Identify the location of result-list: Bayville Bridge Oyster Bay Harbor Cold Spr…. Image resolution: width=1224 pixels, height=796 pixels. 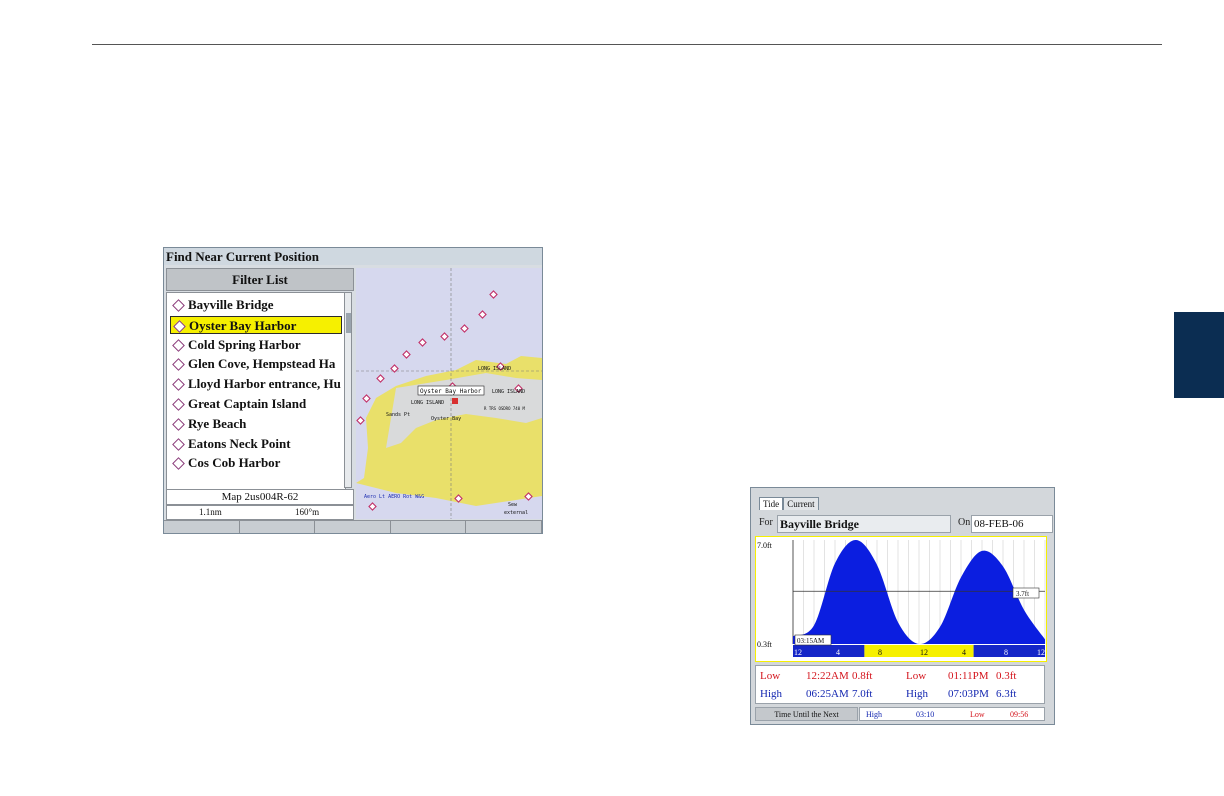
(256, 391).